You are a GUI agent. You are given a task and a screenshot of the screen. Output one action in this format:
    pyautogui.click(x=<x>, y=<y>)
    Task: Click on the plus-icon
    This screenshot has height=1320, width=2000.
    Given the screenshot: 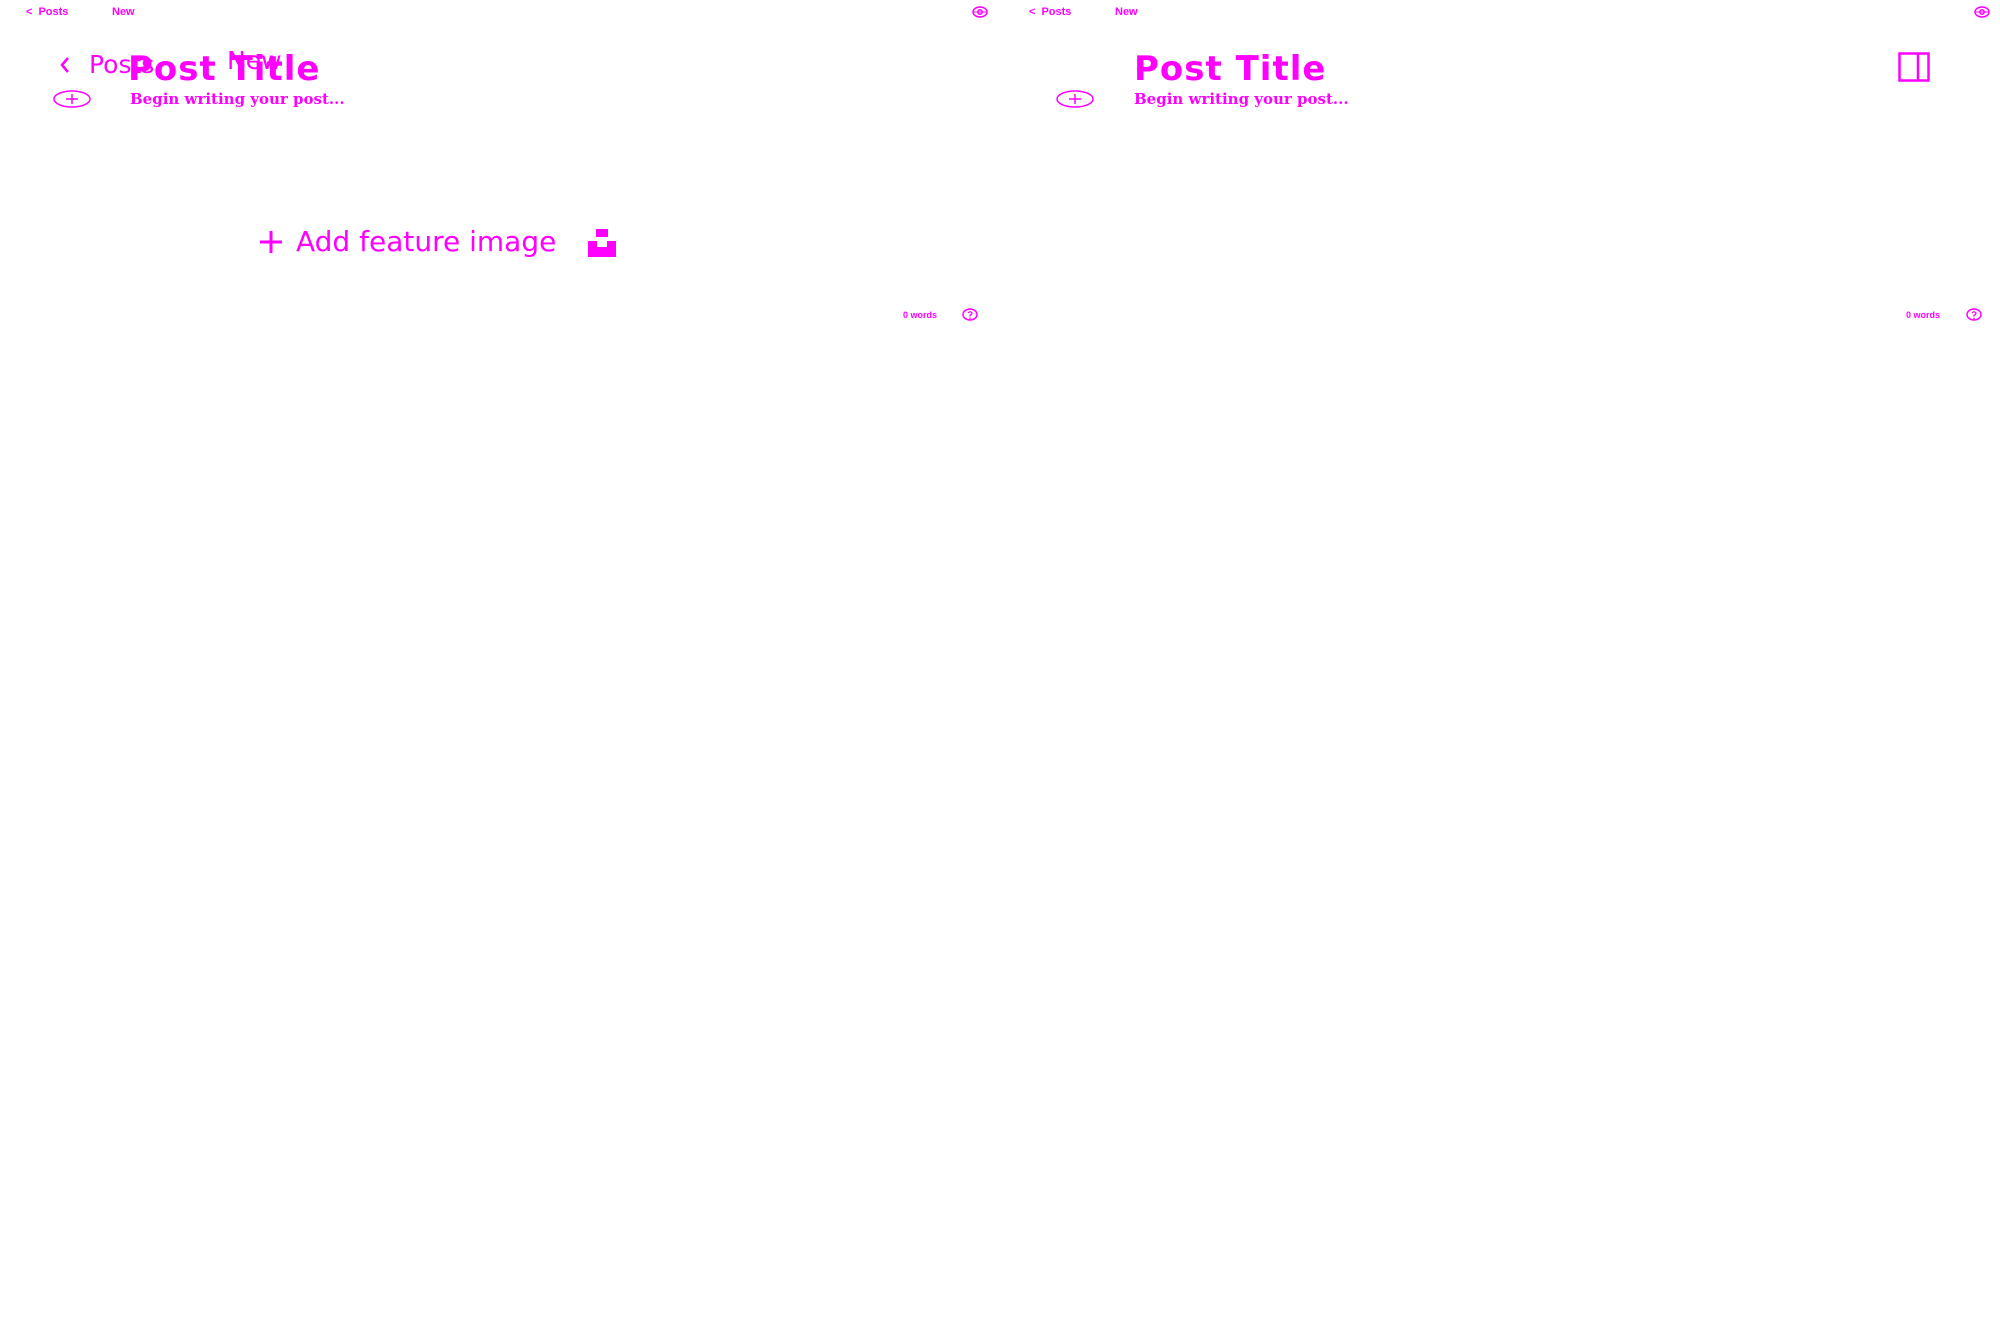 What is the action you would take?
    pyautogui.click(x=271, y=242)
    